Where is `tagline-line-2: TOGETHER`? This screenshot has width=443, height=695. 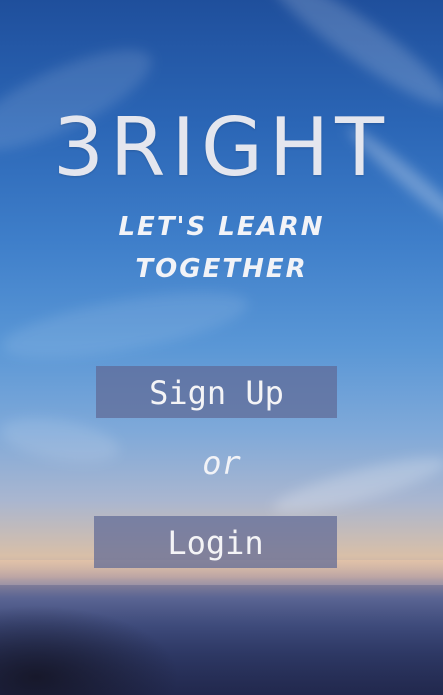 tagline-line-2: TOGETHER is located at coordinates (221, 269).